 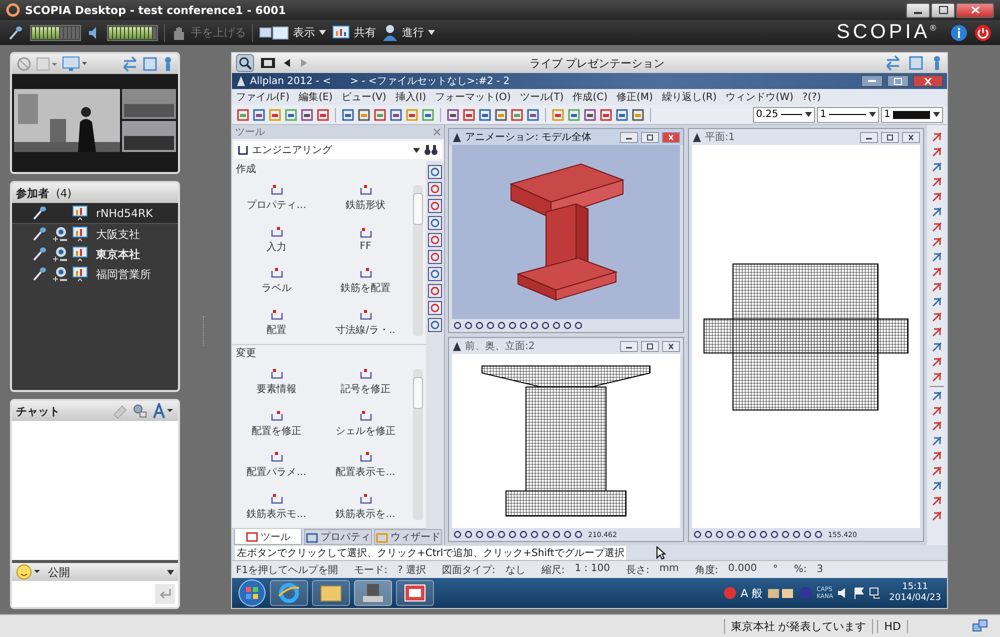 What do you see at coordinates (268, 63) in the screenshot?
I see `filmstrip-icon` at bounding box center [268, 63].